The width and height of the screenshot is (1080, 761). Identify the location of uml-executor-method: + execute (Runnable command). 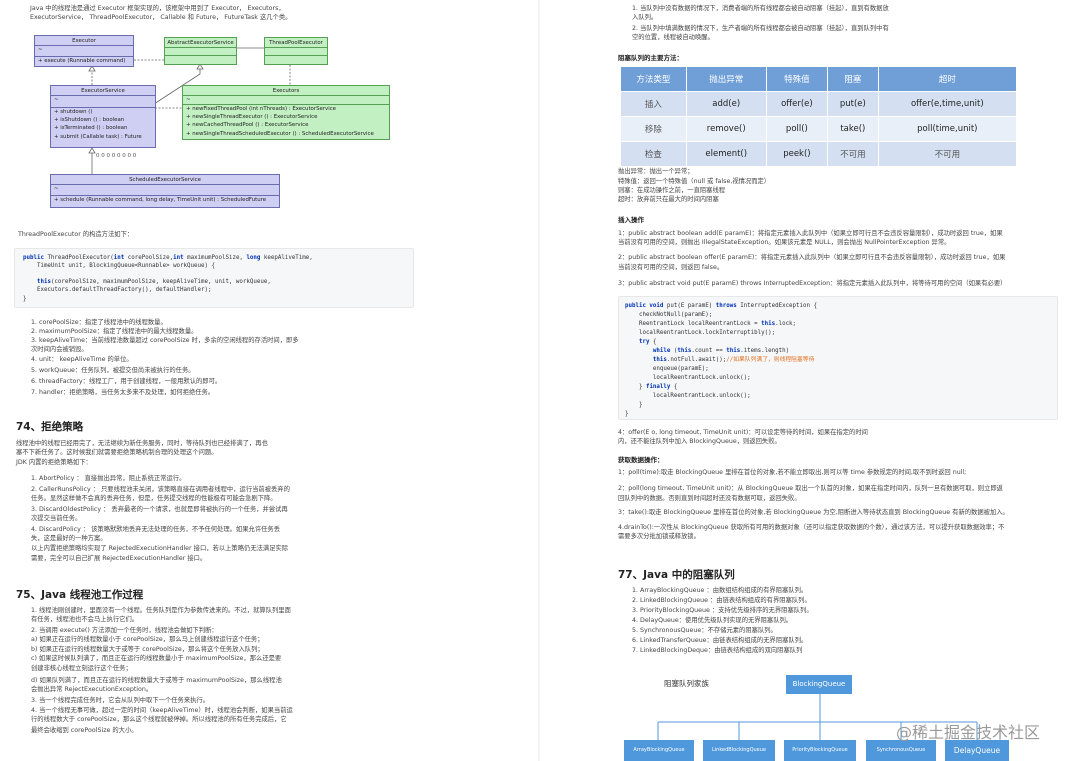
(82, 61).